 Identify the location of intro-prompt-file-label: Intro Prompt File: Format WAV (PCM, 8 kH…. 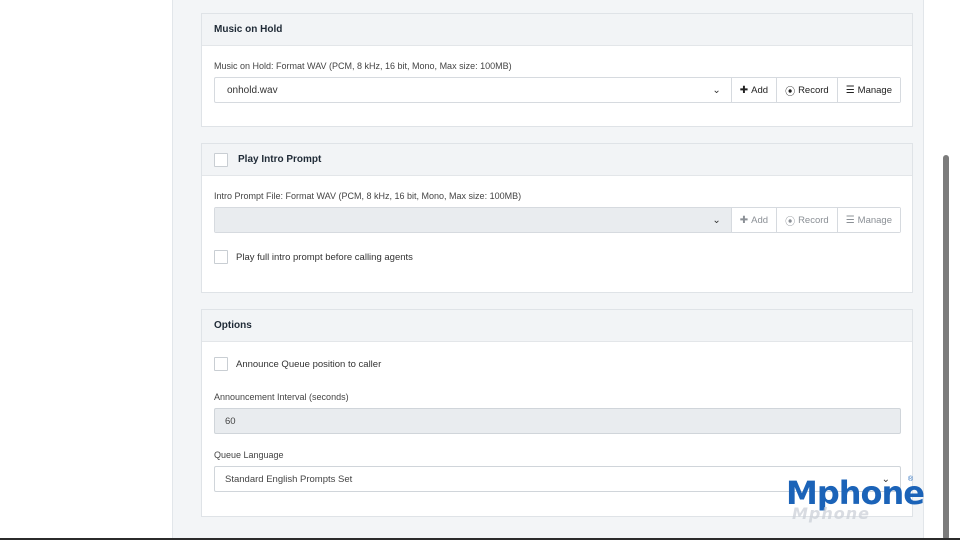
(368, 196).